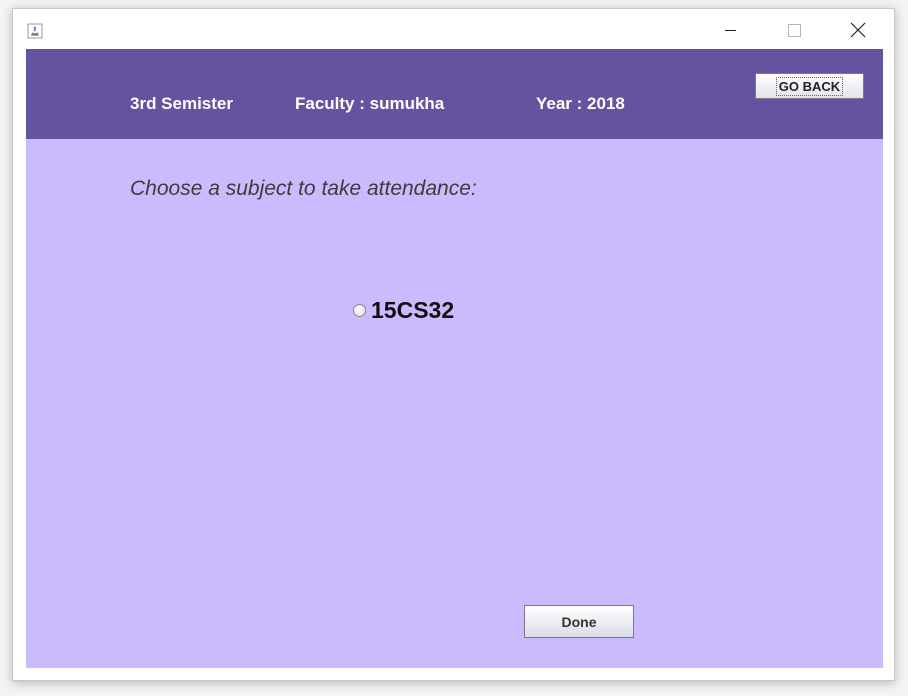 Image resolution: width=908 pixels, height=696 pixels. I want to click on close-icon, so click(858, 30).